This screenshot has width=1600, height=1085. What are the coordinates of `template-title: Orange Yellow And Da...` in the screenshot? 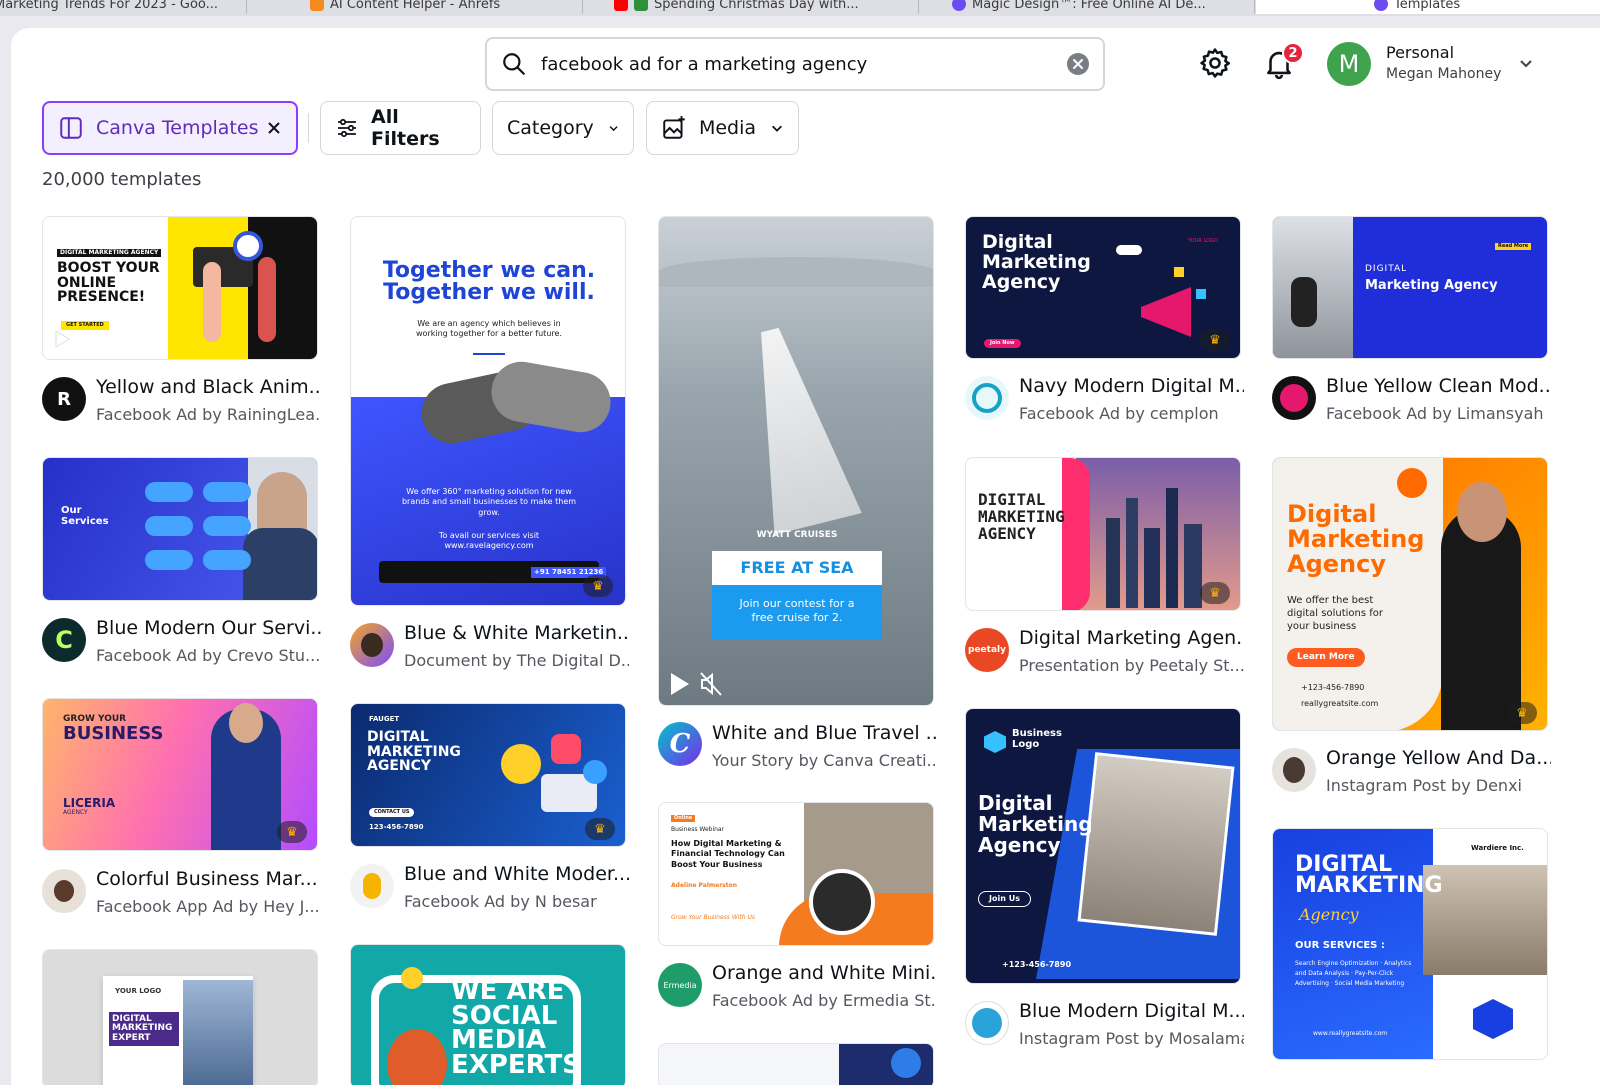 It's located at (1438, 758).